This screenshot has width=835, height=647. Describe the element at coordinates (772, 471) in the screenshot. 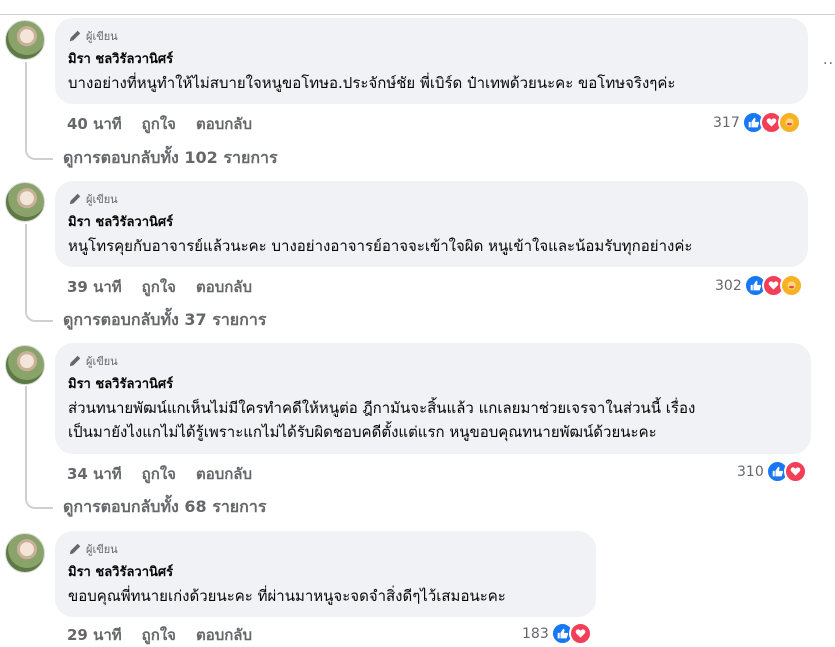

I see `reaction-summary: 310` at that location.